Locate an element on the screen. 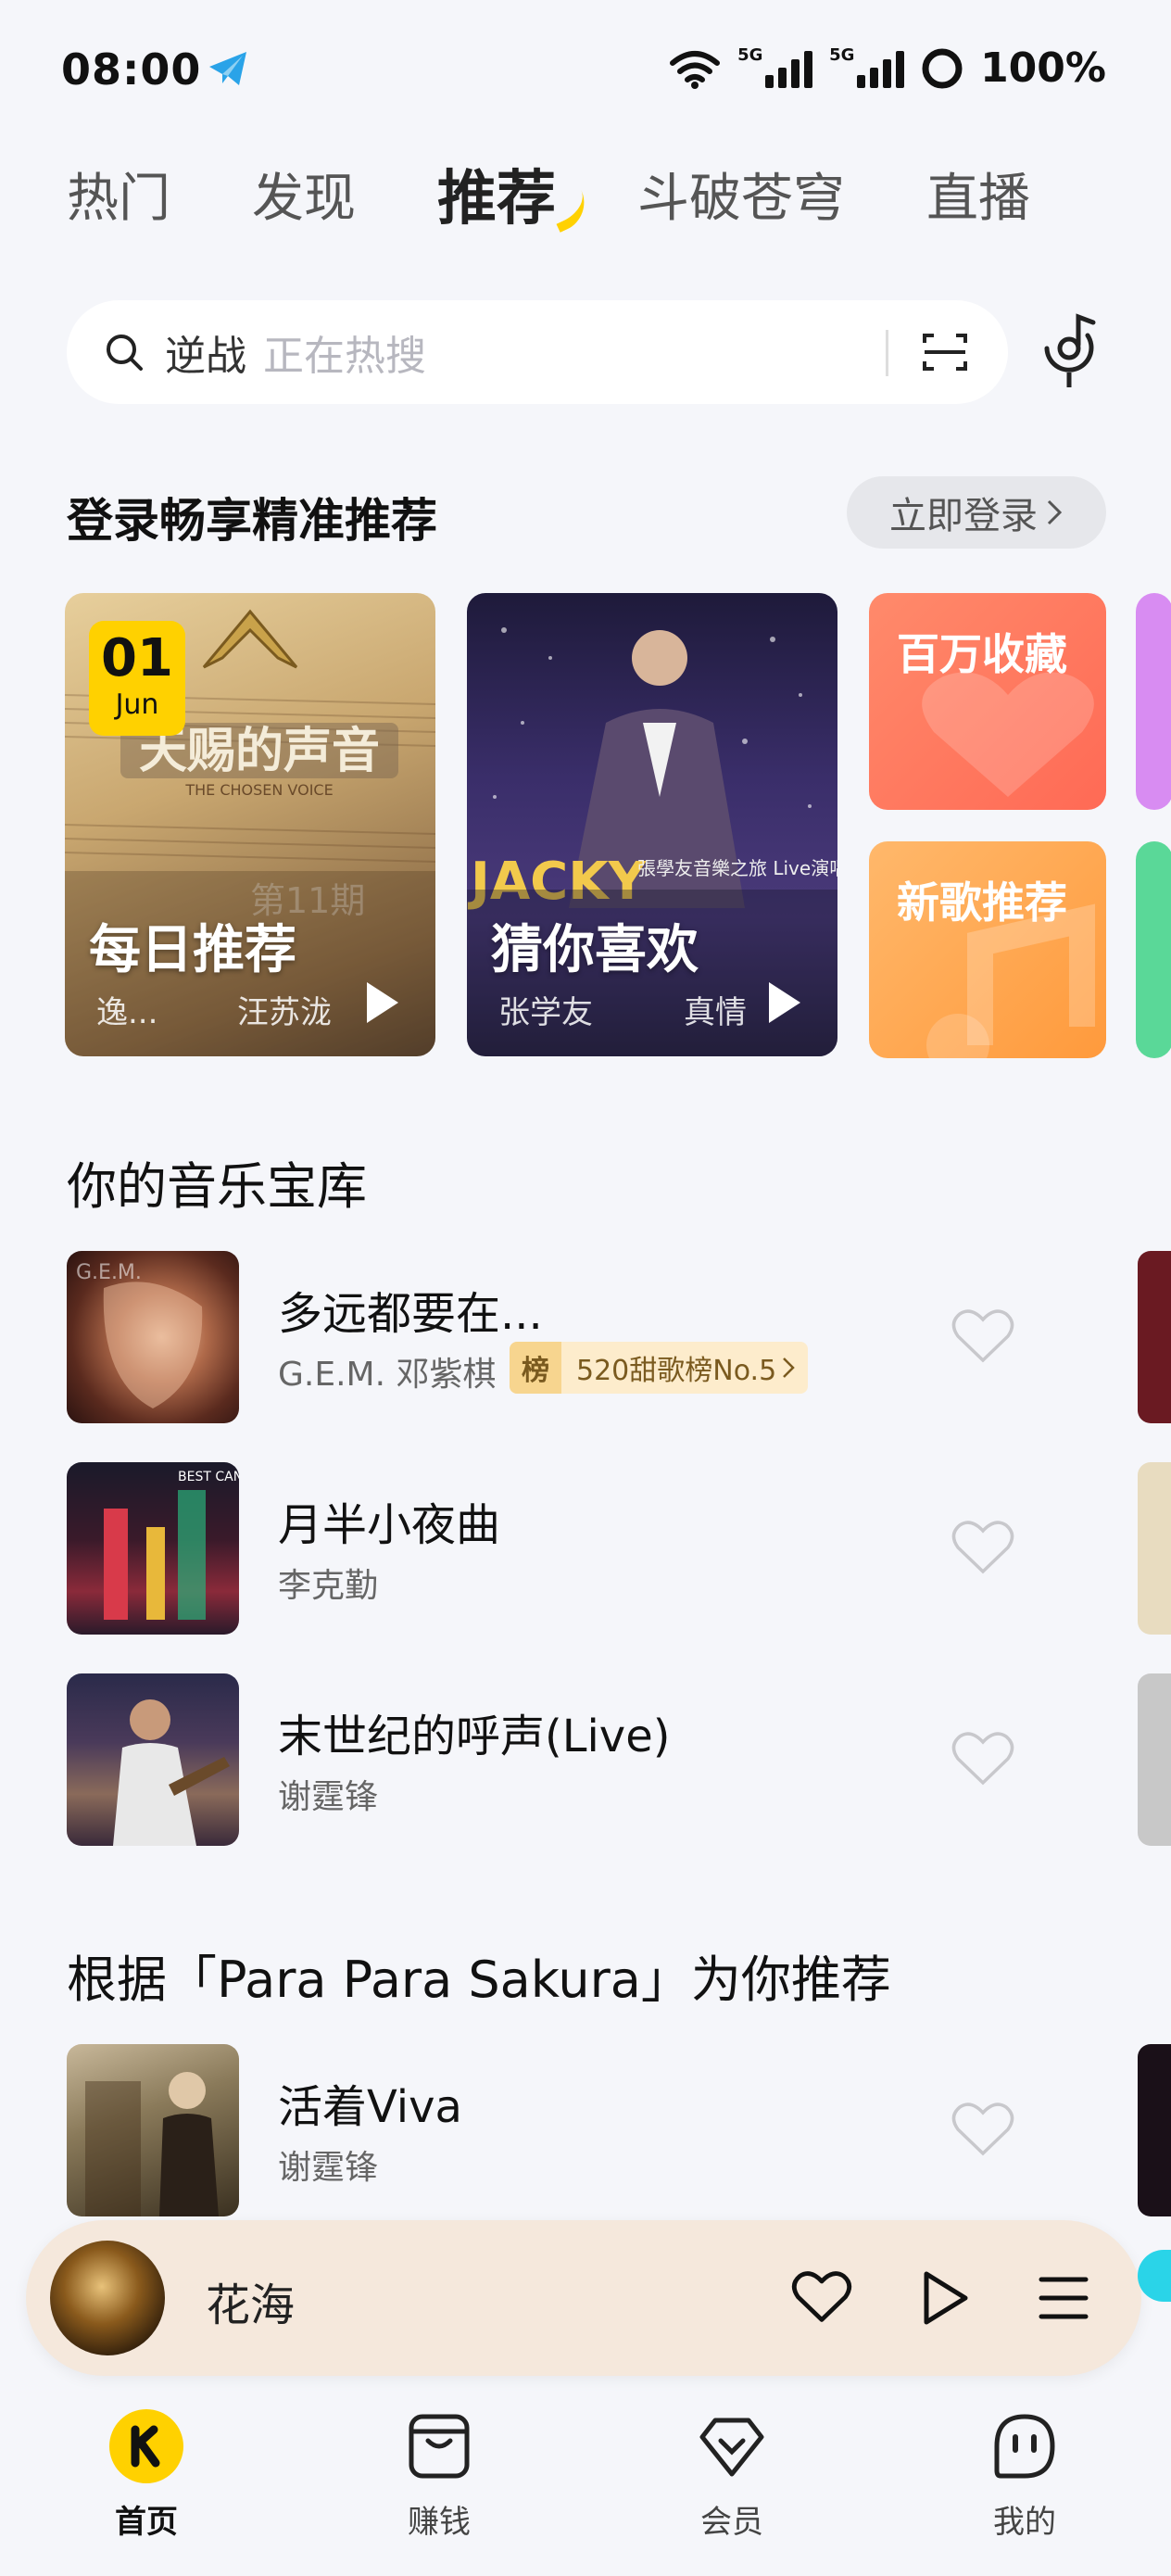 The height and width of the screenshot is (2576, 1171). mini-player: 花海 is located at coordinates (584, 2298).